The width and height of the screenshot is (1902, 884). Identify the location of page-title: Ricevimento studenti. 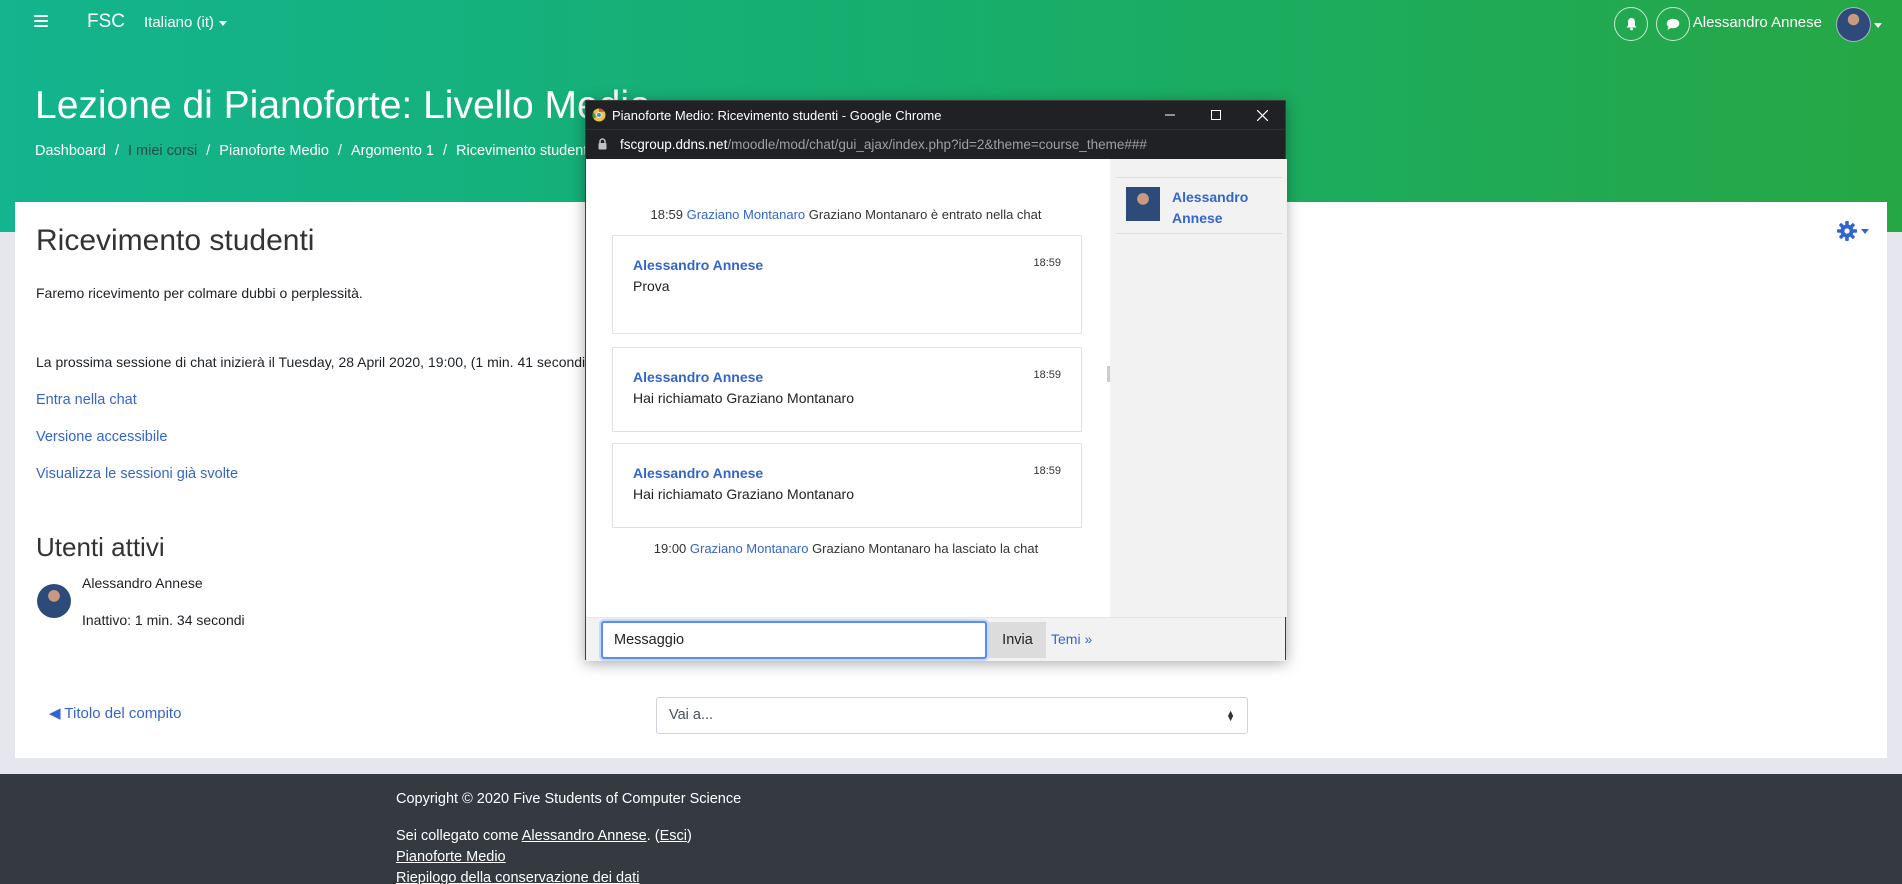
(175, 240).